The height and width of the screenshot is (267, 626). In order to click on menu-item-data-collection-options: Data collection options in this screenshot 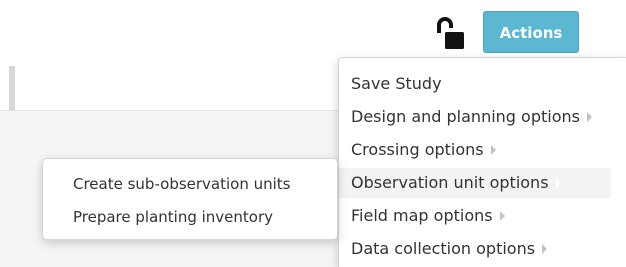, I will do `click(449, 249)`.